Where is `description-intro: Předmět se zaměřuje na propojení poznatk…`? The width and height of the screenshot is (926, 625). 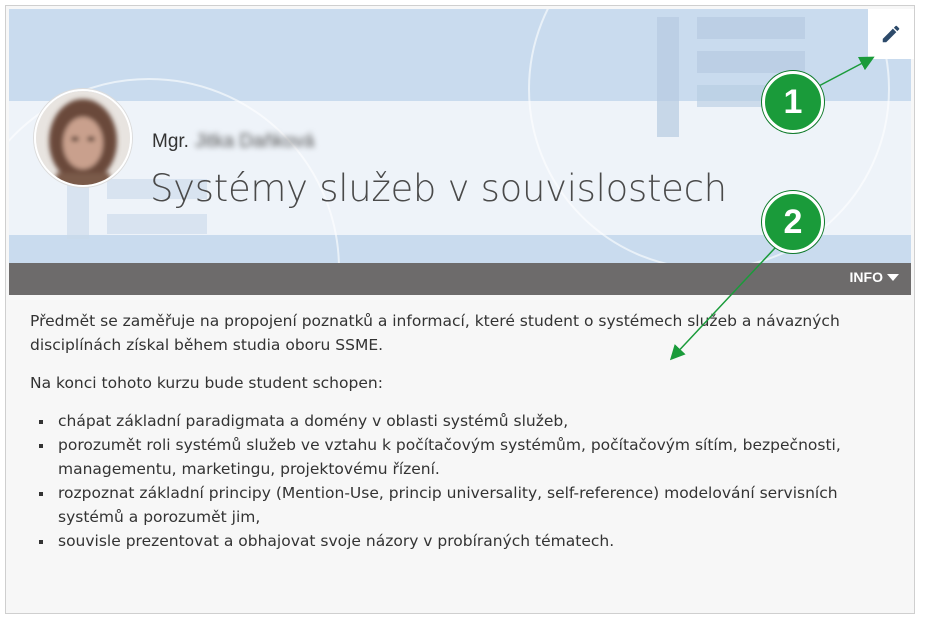 description-intro: Předmět se zaměřuje na propojení poznatk… is located at coordinates (435, 333).